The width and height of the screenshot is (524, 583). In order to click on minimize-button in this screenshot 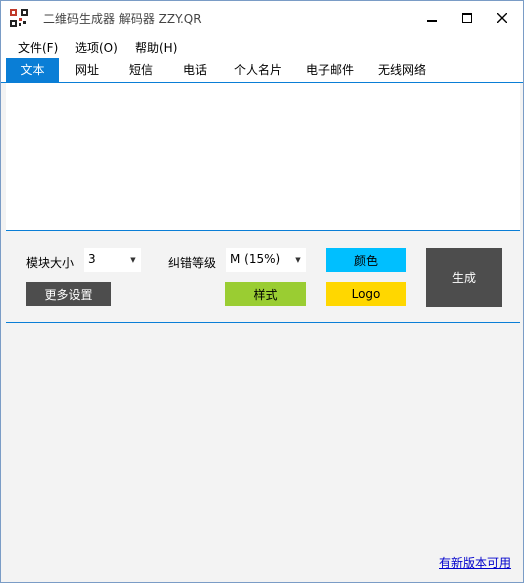, I will do `click(432, 17)`.